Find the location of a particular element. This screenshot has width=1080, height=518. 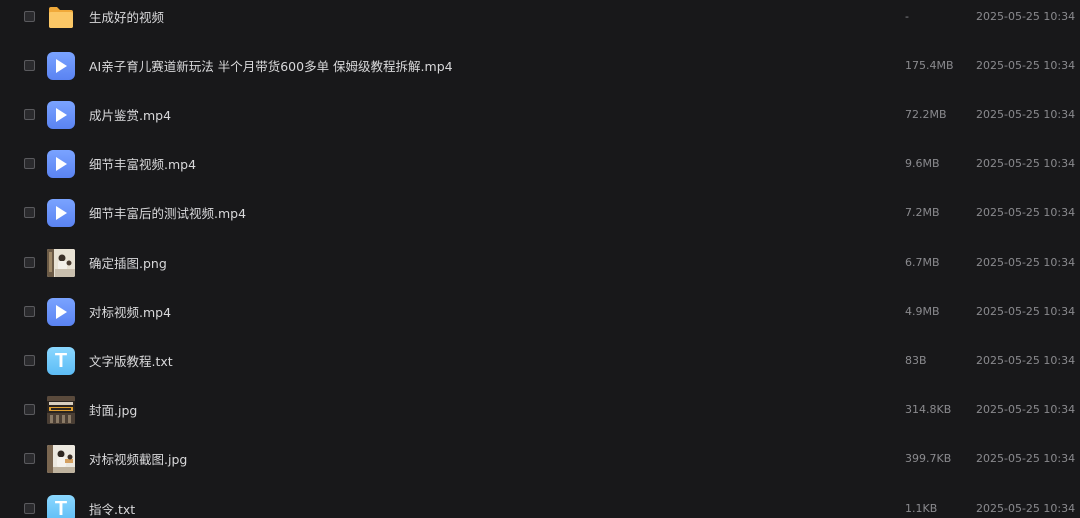

file-size: 399.7KB is located at coordinates (928, 458).